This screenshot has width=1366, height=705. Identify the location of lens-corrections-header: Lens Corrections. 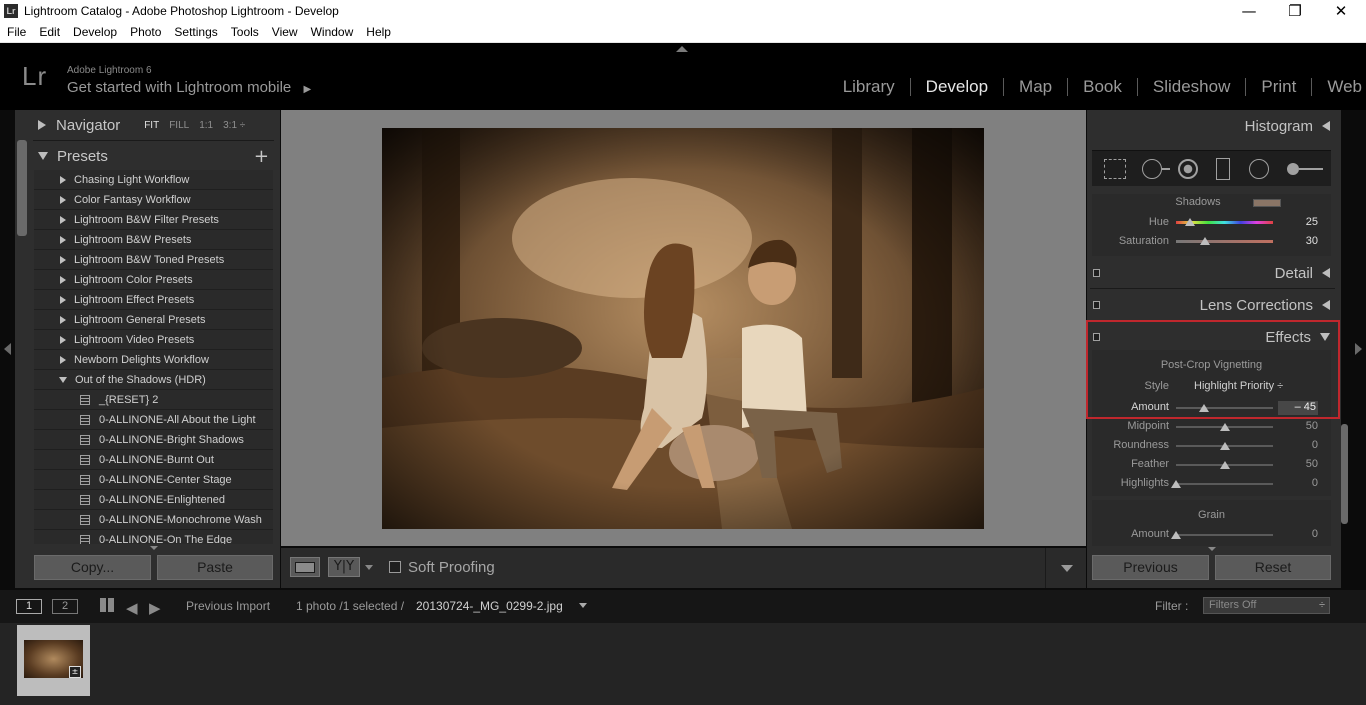
(1212, 305).